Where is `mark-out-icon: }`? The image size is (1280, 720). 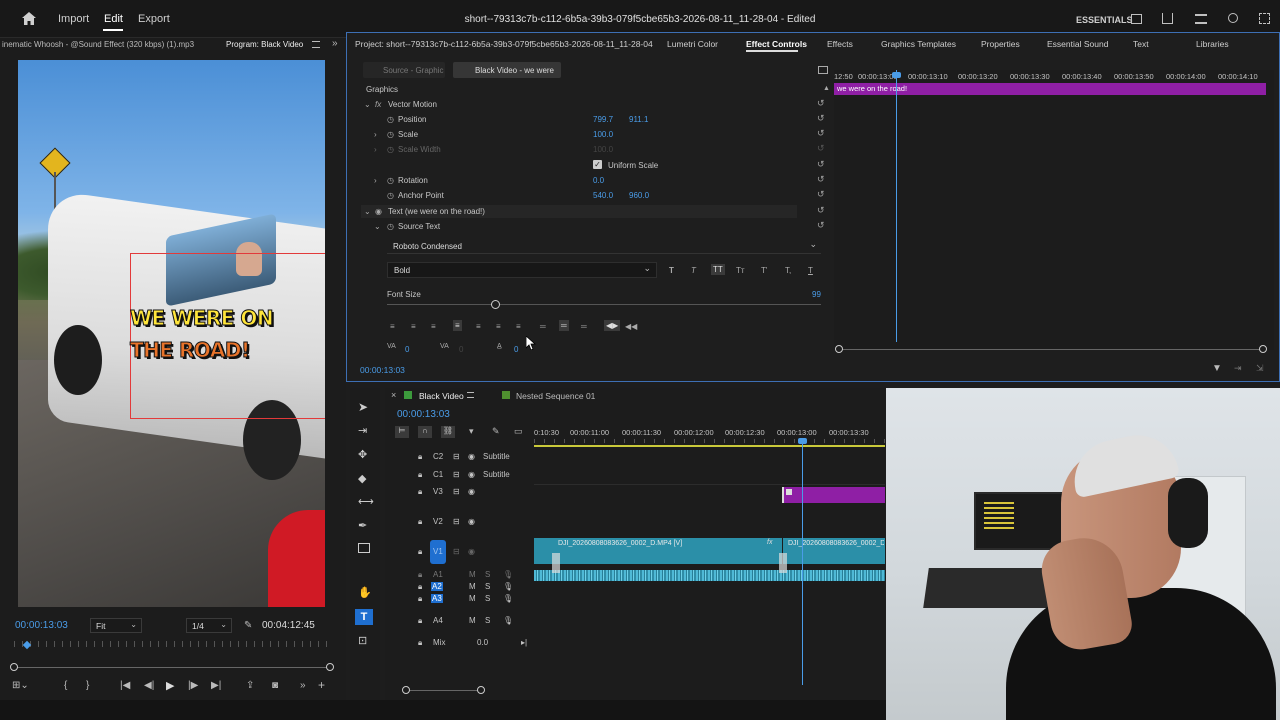 mark-out-icon: } is located at coordinates (87, 685).